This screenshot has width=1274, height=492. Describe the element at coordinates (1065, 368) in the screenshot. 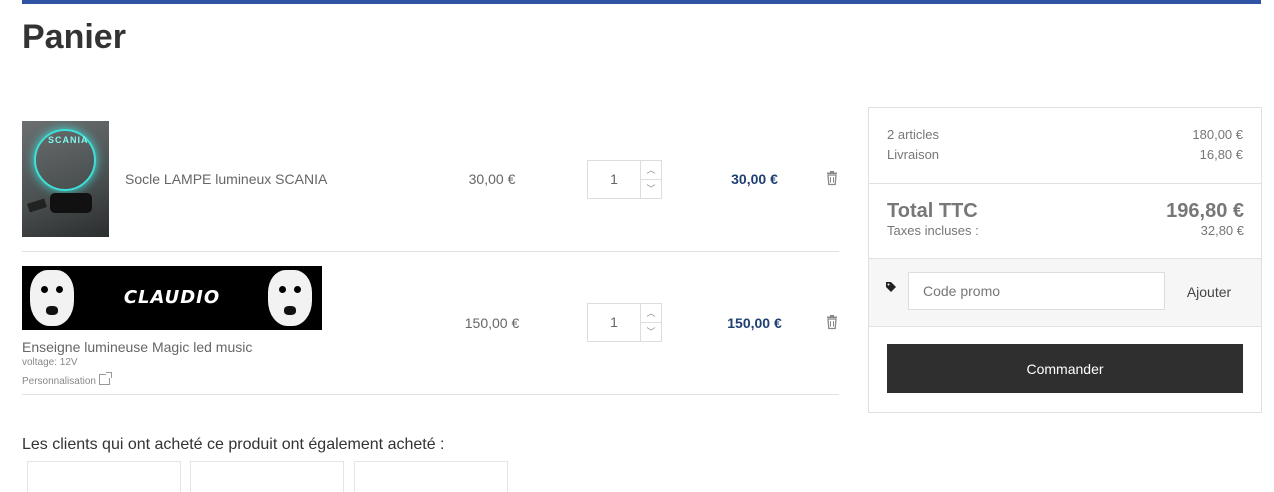

I see `checkout-button: Commander` at that location.